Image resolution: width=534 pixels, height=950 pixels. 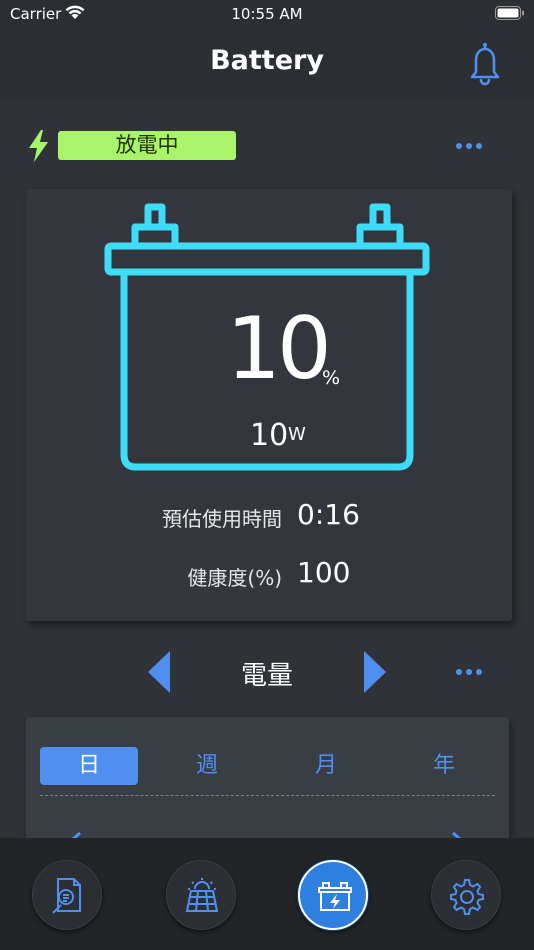 I want to click on tab-day: 日, so click(x=89, y=766).